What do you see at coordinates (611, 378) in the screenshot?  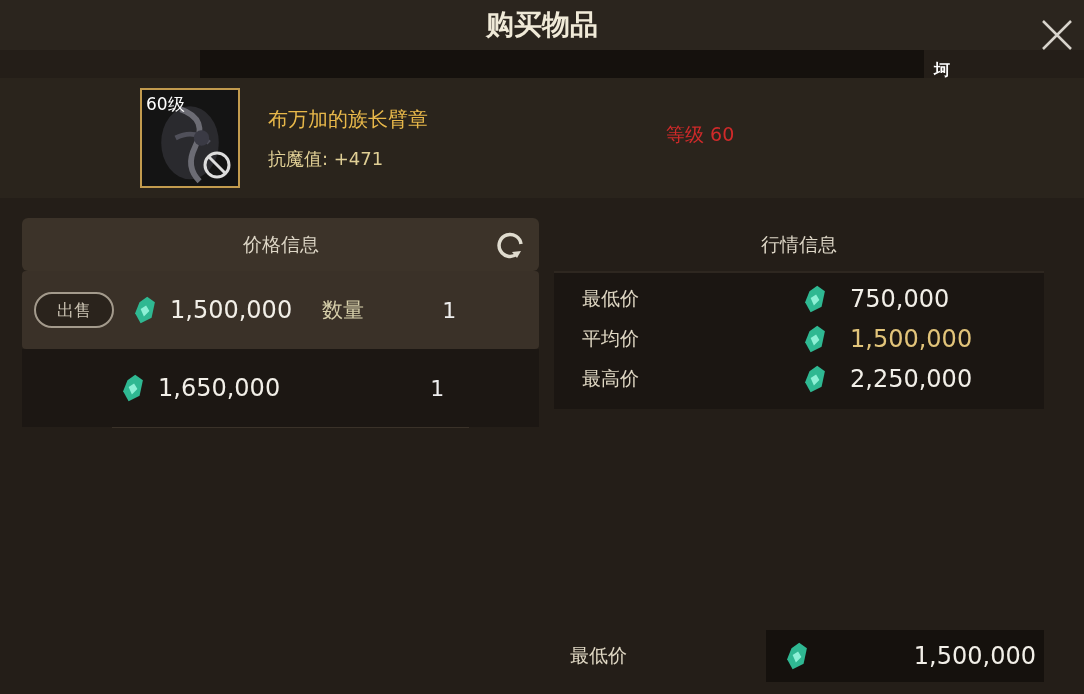 I see `stat-label: 最高价` at bounding box center [611, 378].